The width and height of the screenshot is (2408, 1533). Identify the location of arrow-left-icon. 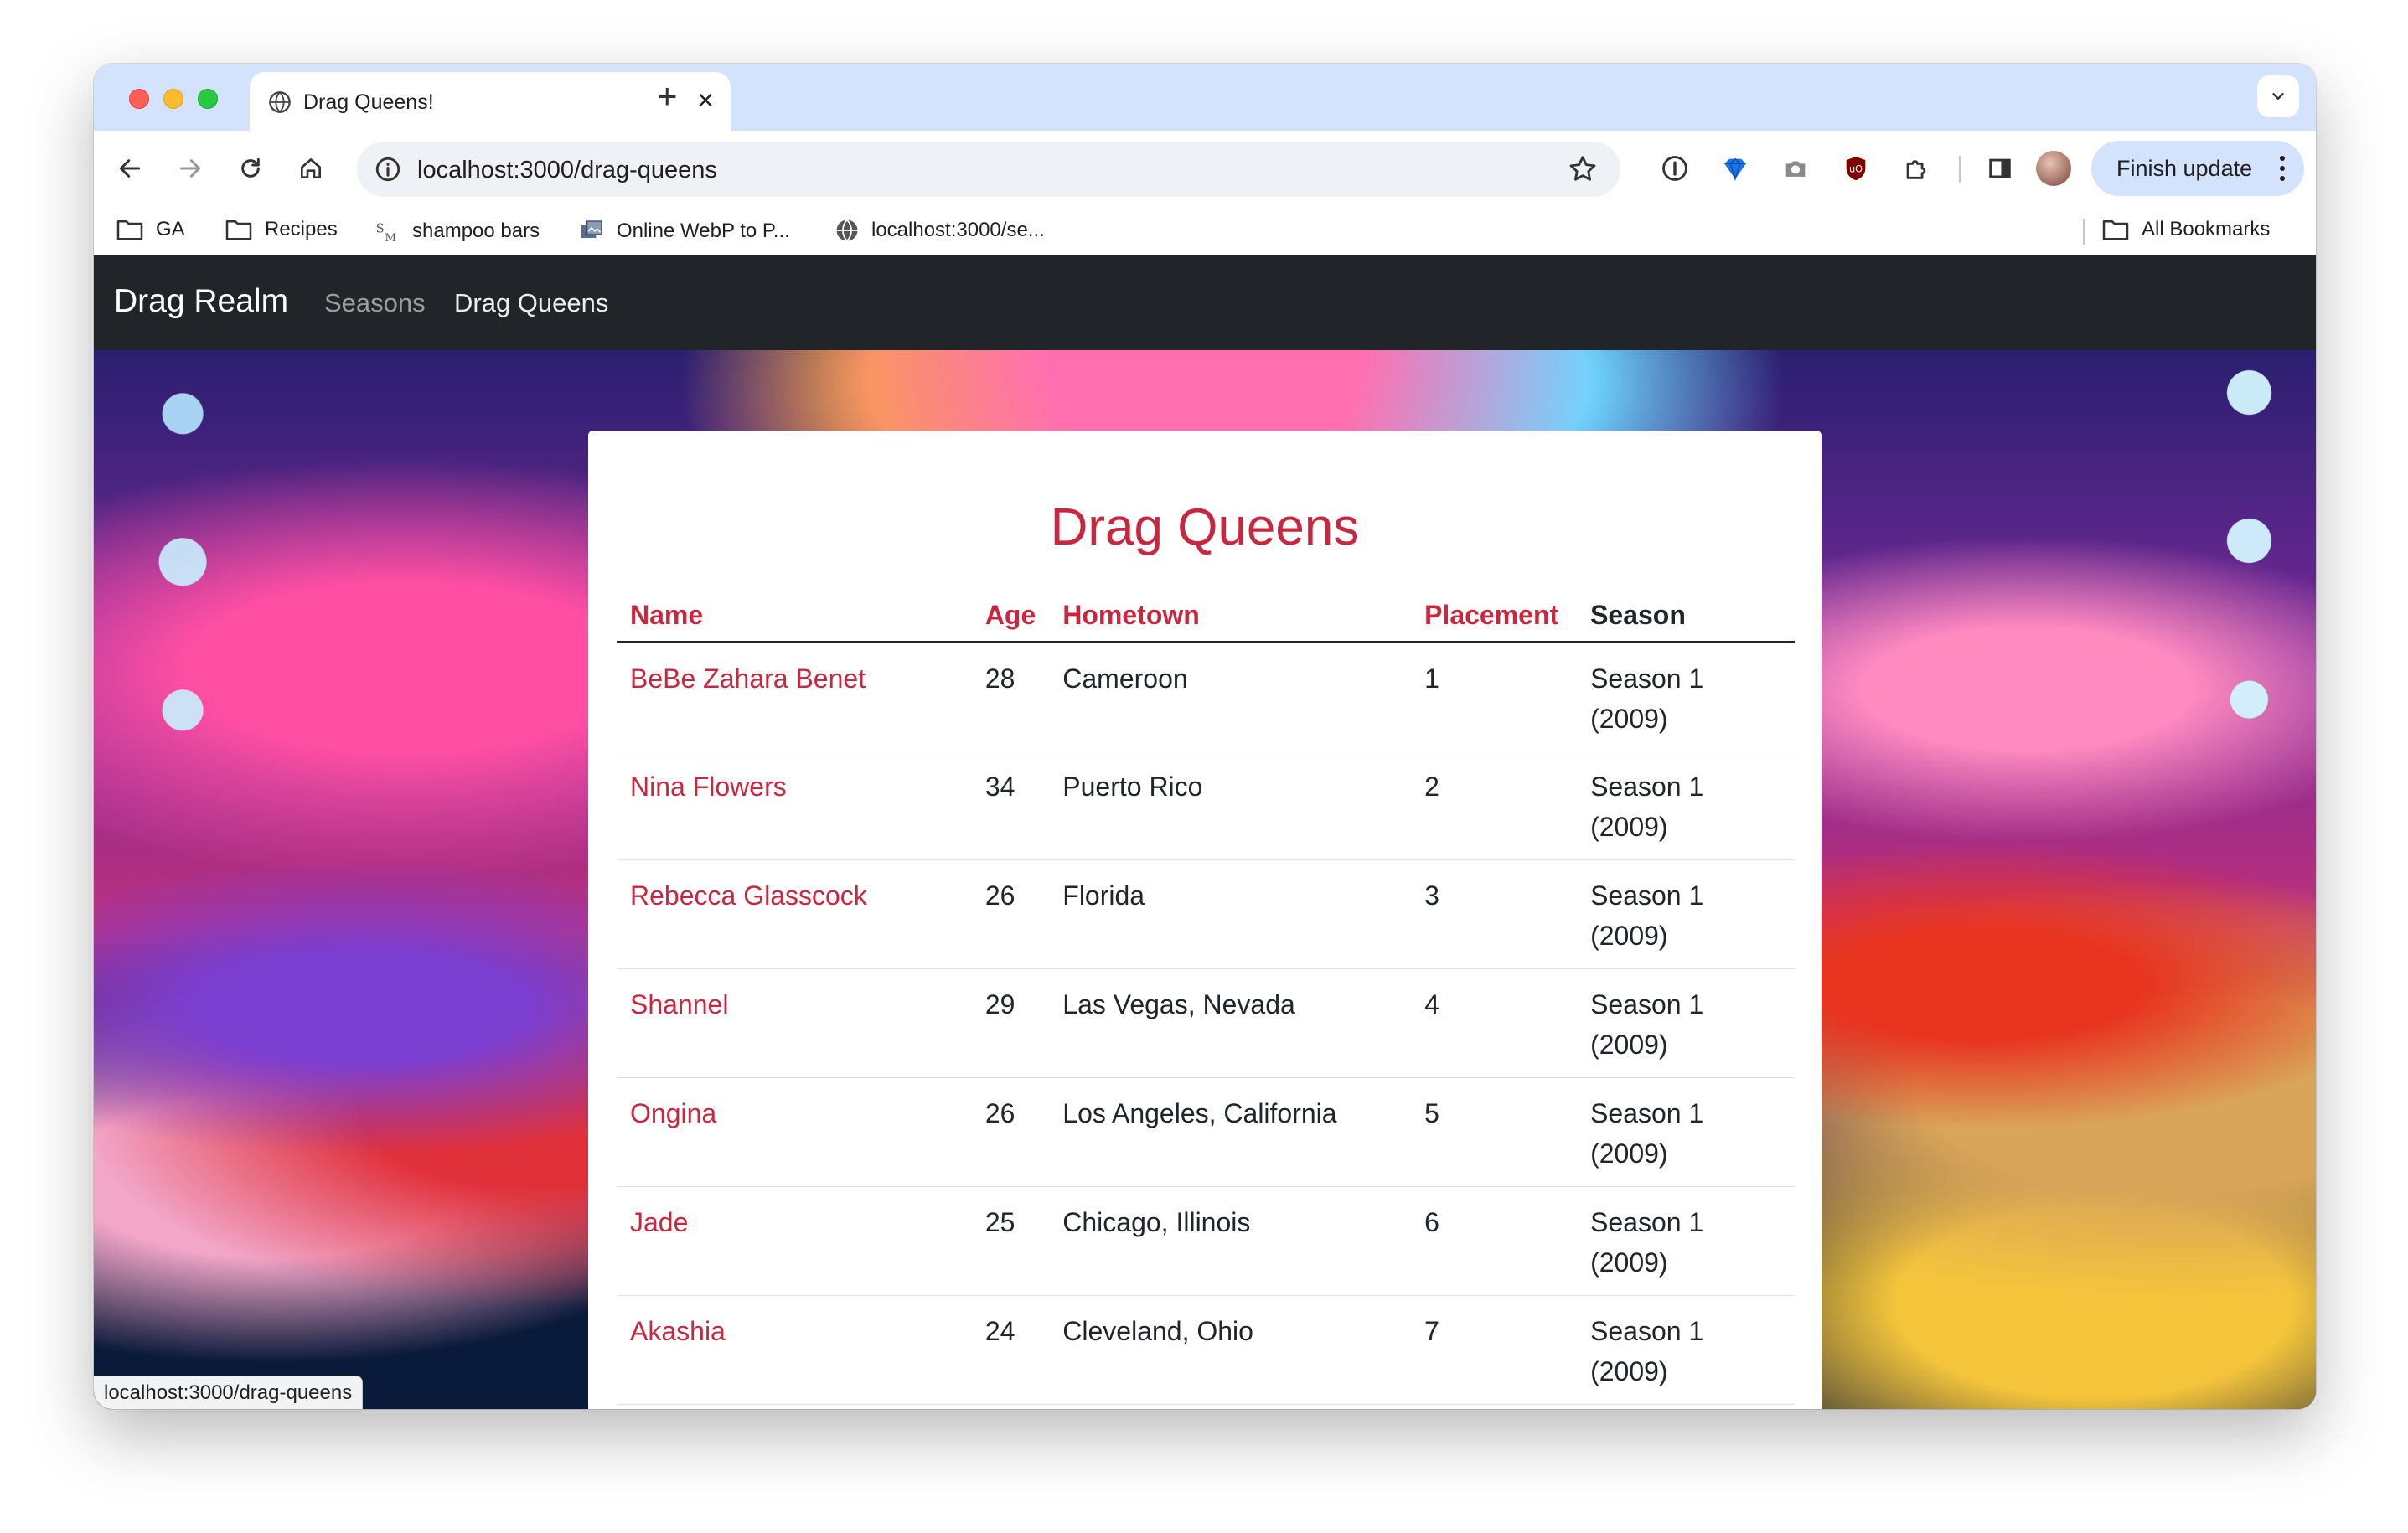
(130, 168).